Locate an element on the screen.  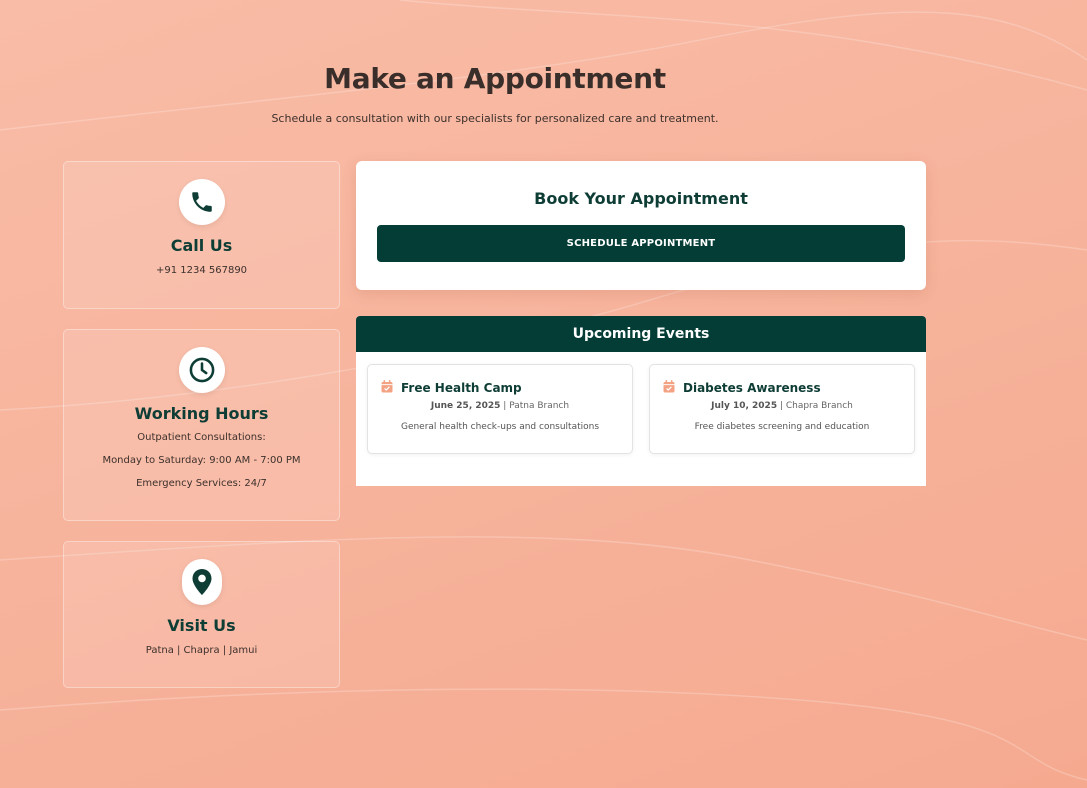
event-date: June 25, 2025 is located at coordinates (465, 406).